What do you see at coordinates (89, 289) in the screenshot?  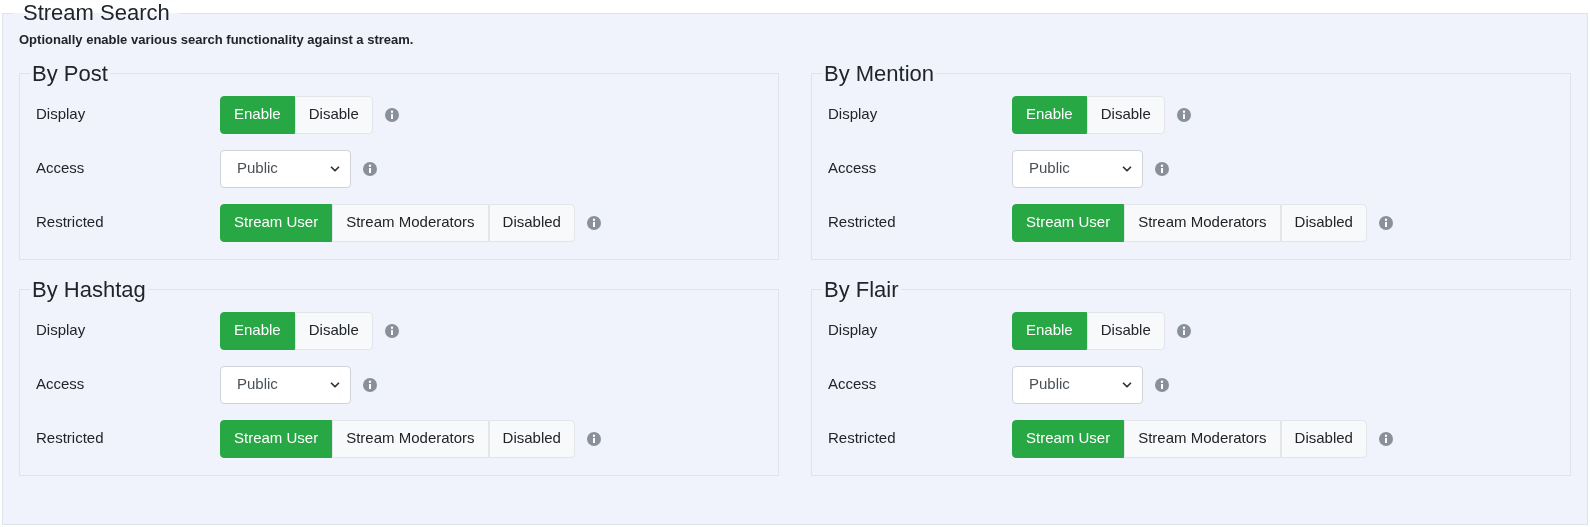 I see `group-title: By Hashtag` at bounding box center [89, 289].